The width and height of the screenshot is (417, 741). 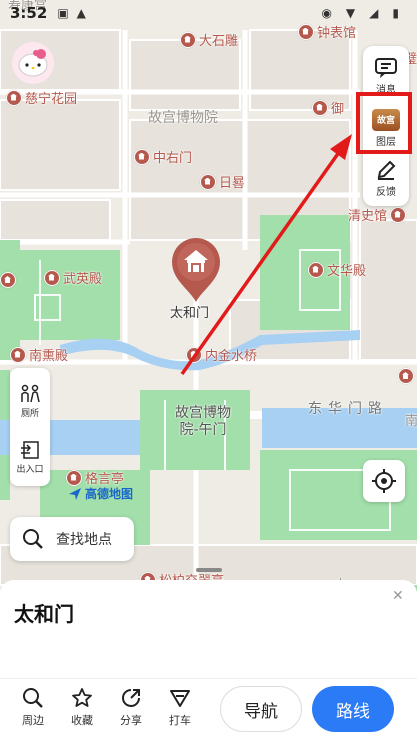 What do you see at coordinates (75, 493) in the screenshot?
I see `amap-logo-icon` at bounding box center [75, 493].